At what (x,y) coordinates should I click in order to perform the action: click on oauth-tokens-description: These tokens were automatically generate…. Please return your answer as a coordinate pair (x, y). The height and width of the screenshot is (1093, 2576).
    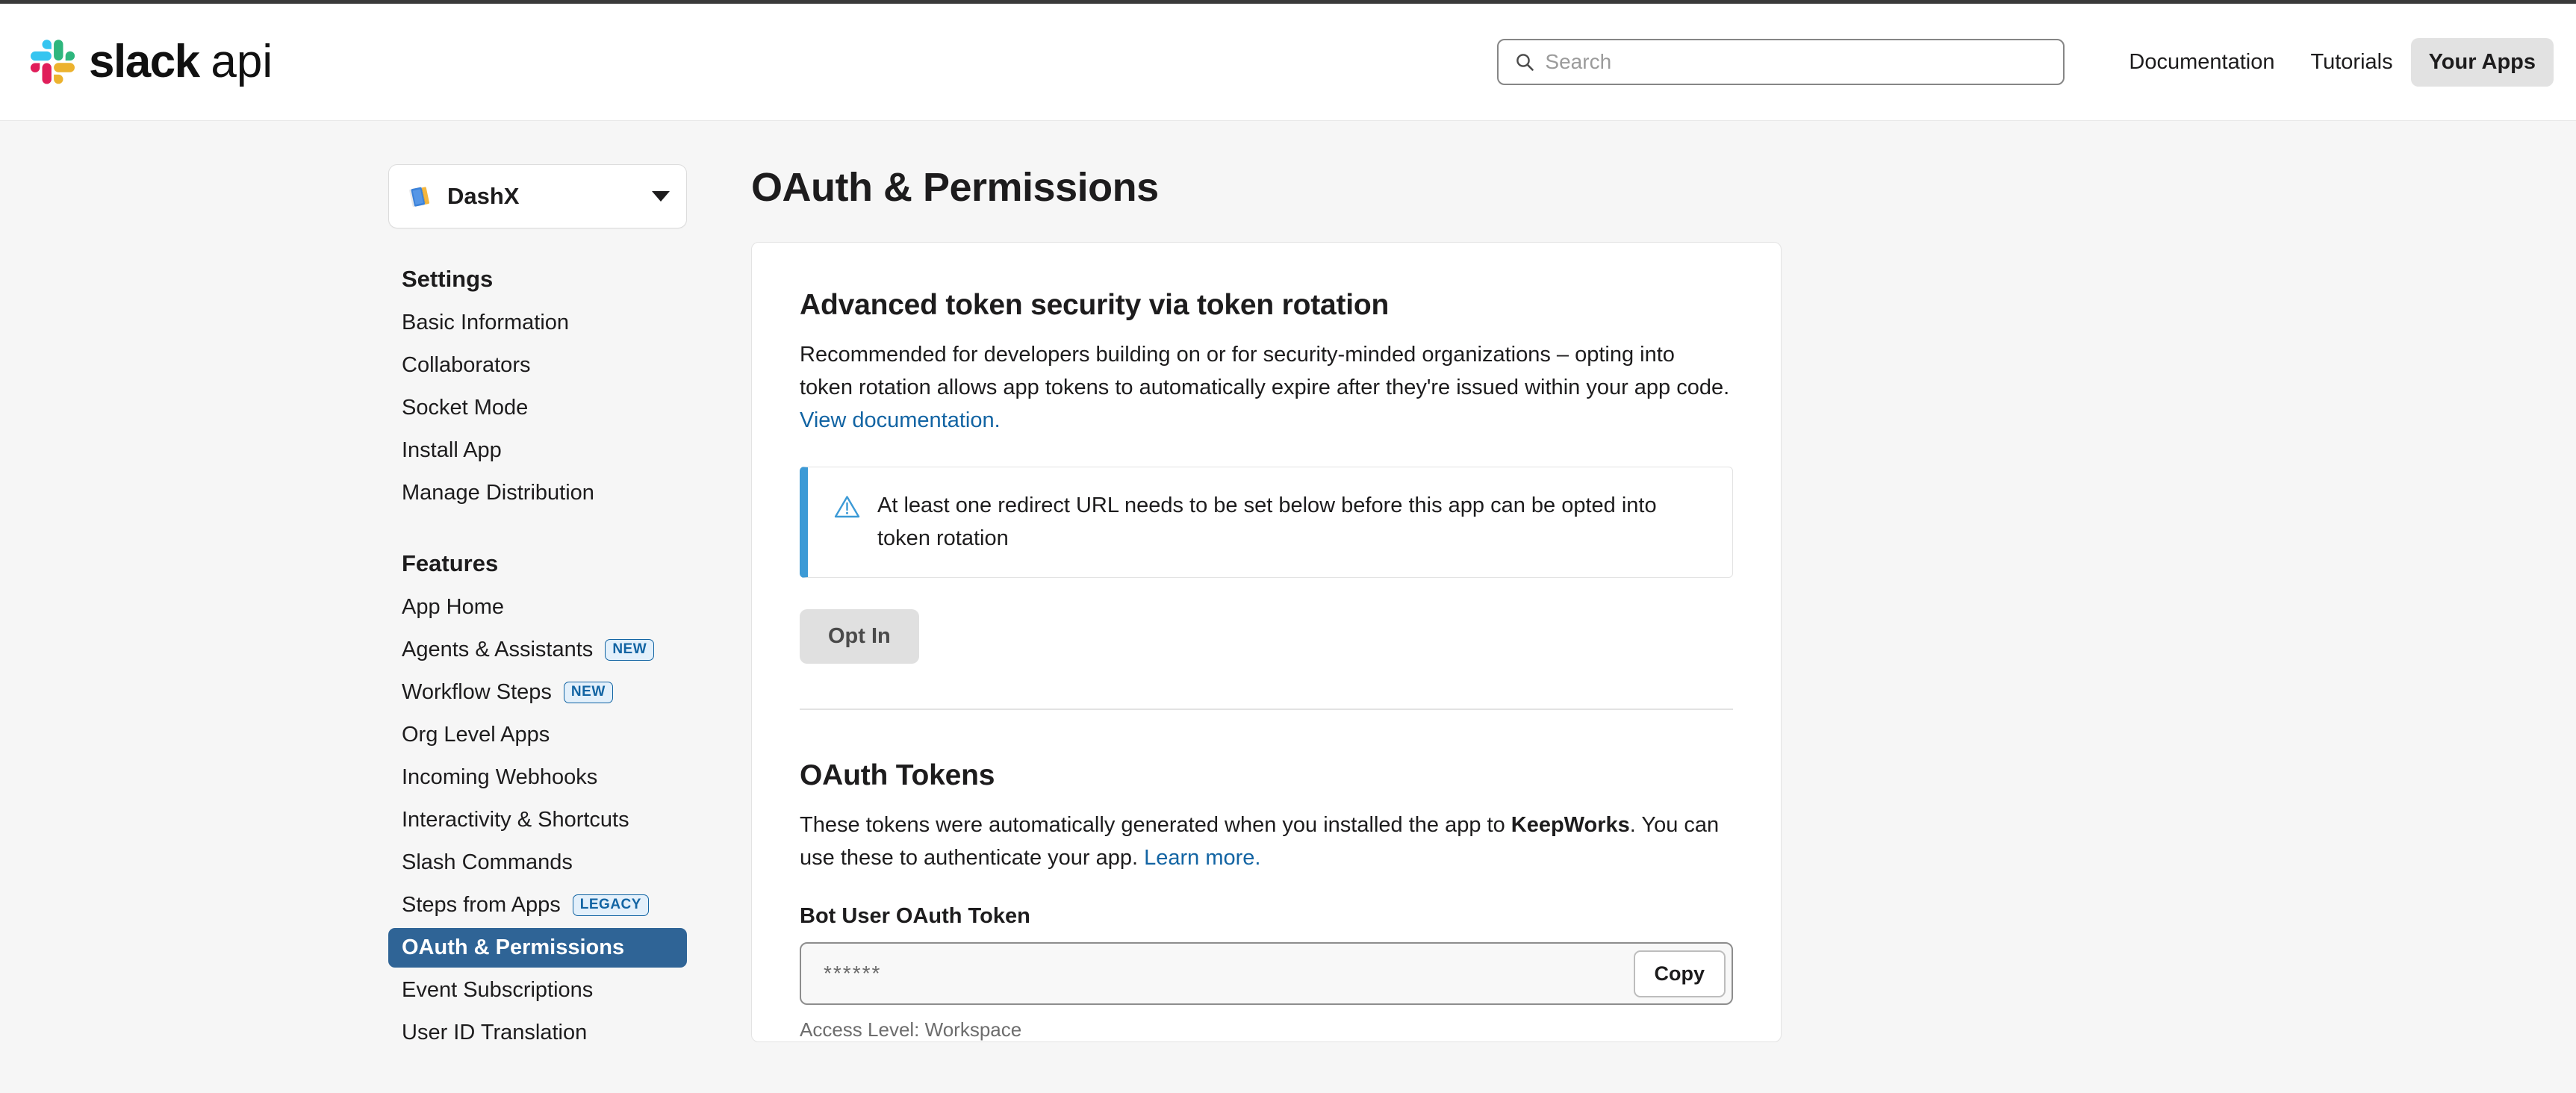
    Looking at the image, I should click on (1266, 841).